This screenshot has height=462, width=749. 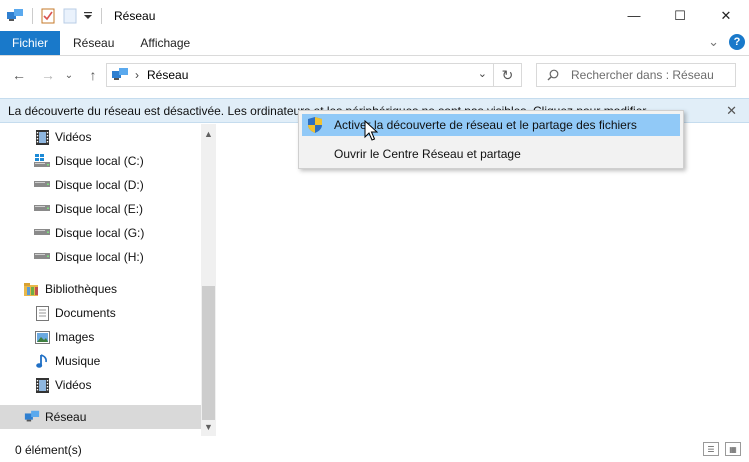 What do you see at coordinates (722, 449) in the screenshot?
I see `view-buttons: ☰ ▦` at bounding box center [722, 449].